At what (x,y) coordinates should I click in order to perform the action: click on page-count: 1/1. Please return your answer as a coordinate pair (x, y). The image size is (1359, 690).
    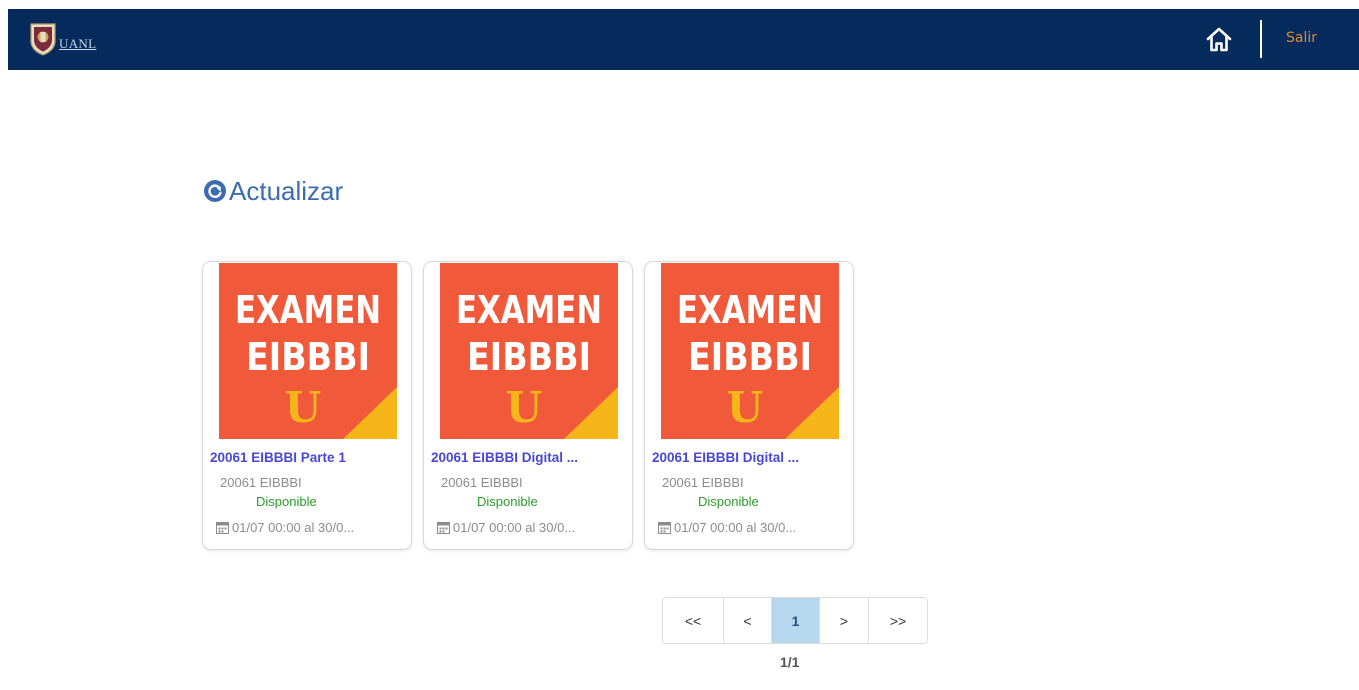
    Looking at the image, I should click on (790, 662).